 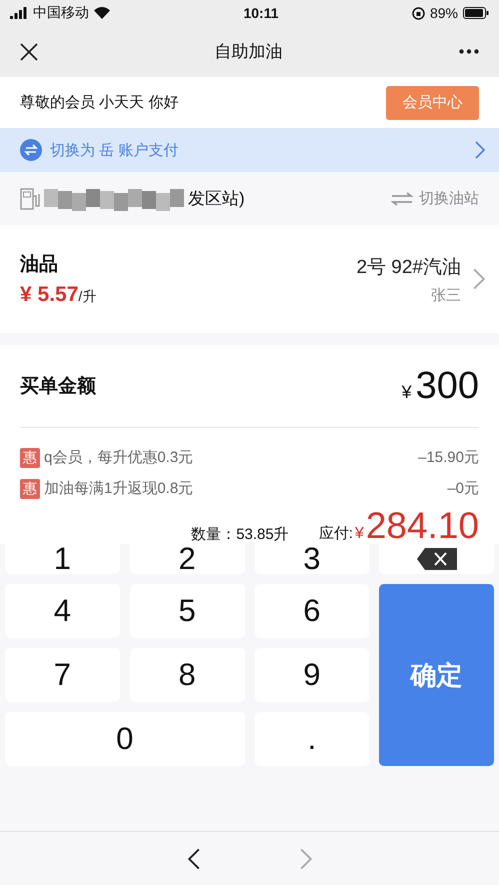 What do you see at coordinates (99, 102) in the screenshot?
I see `greeting-text: 尊敬的会员 小天天 你好` at bounding box center [99, 102].